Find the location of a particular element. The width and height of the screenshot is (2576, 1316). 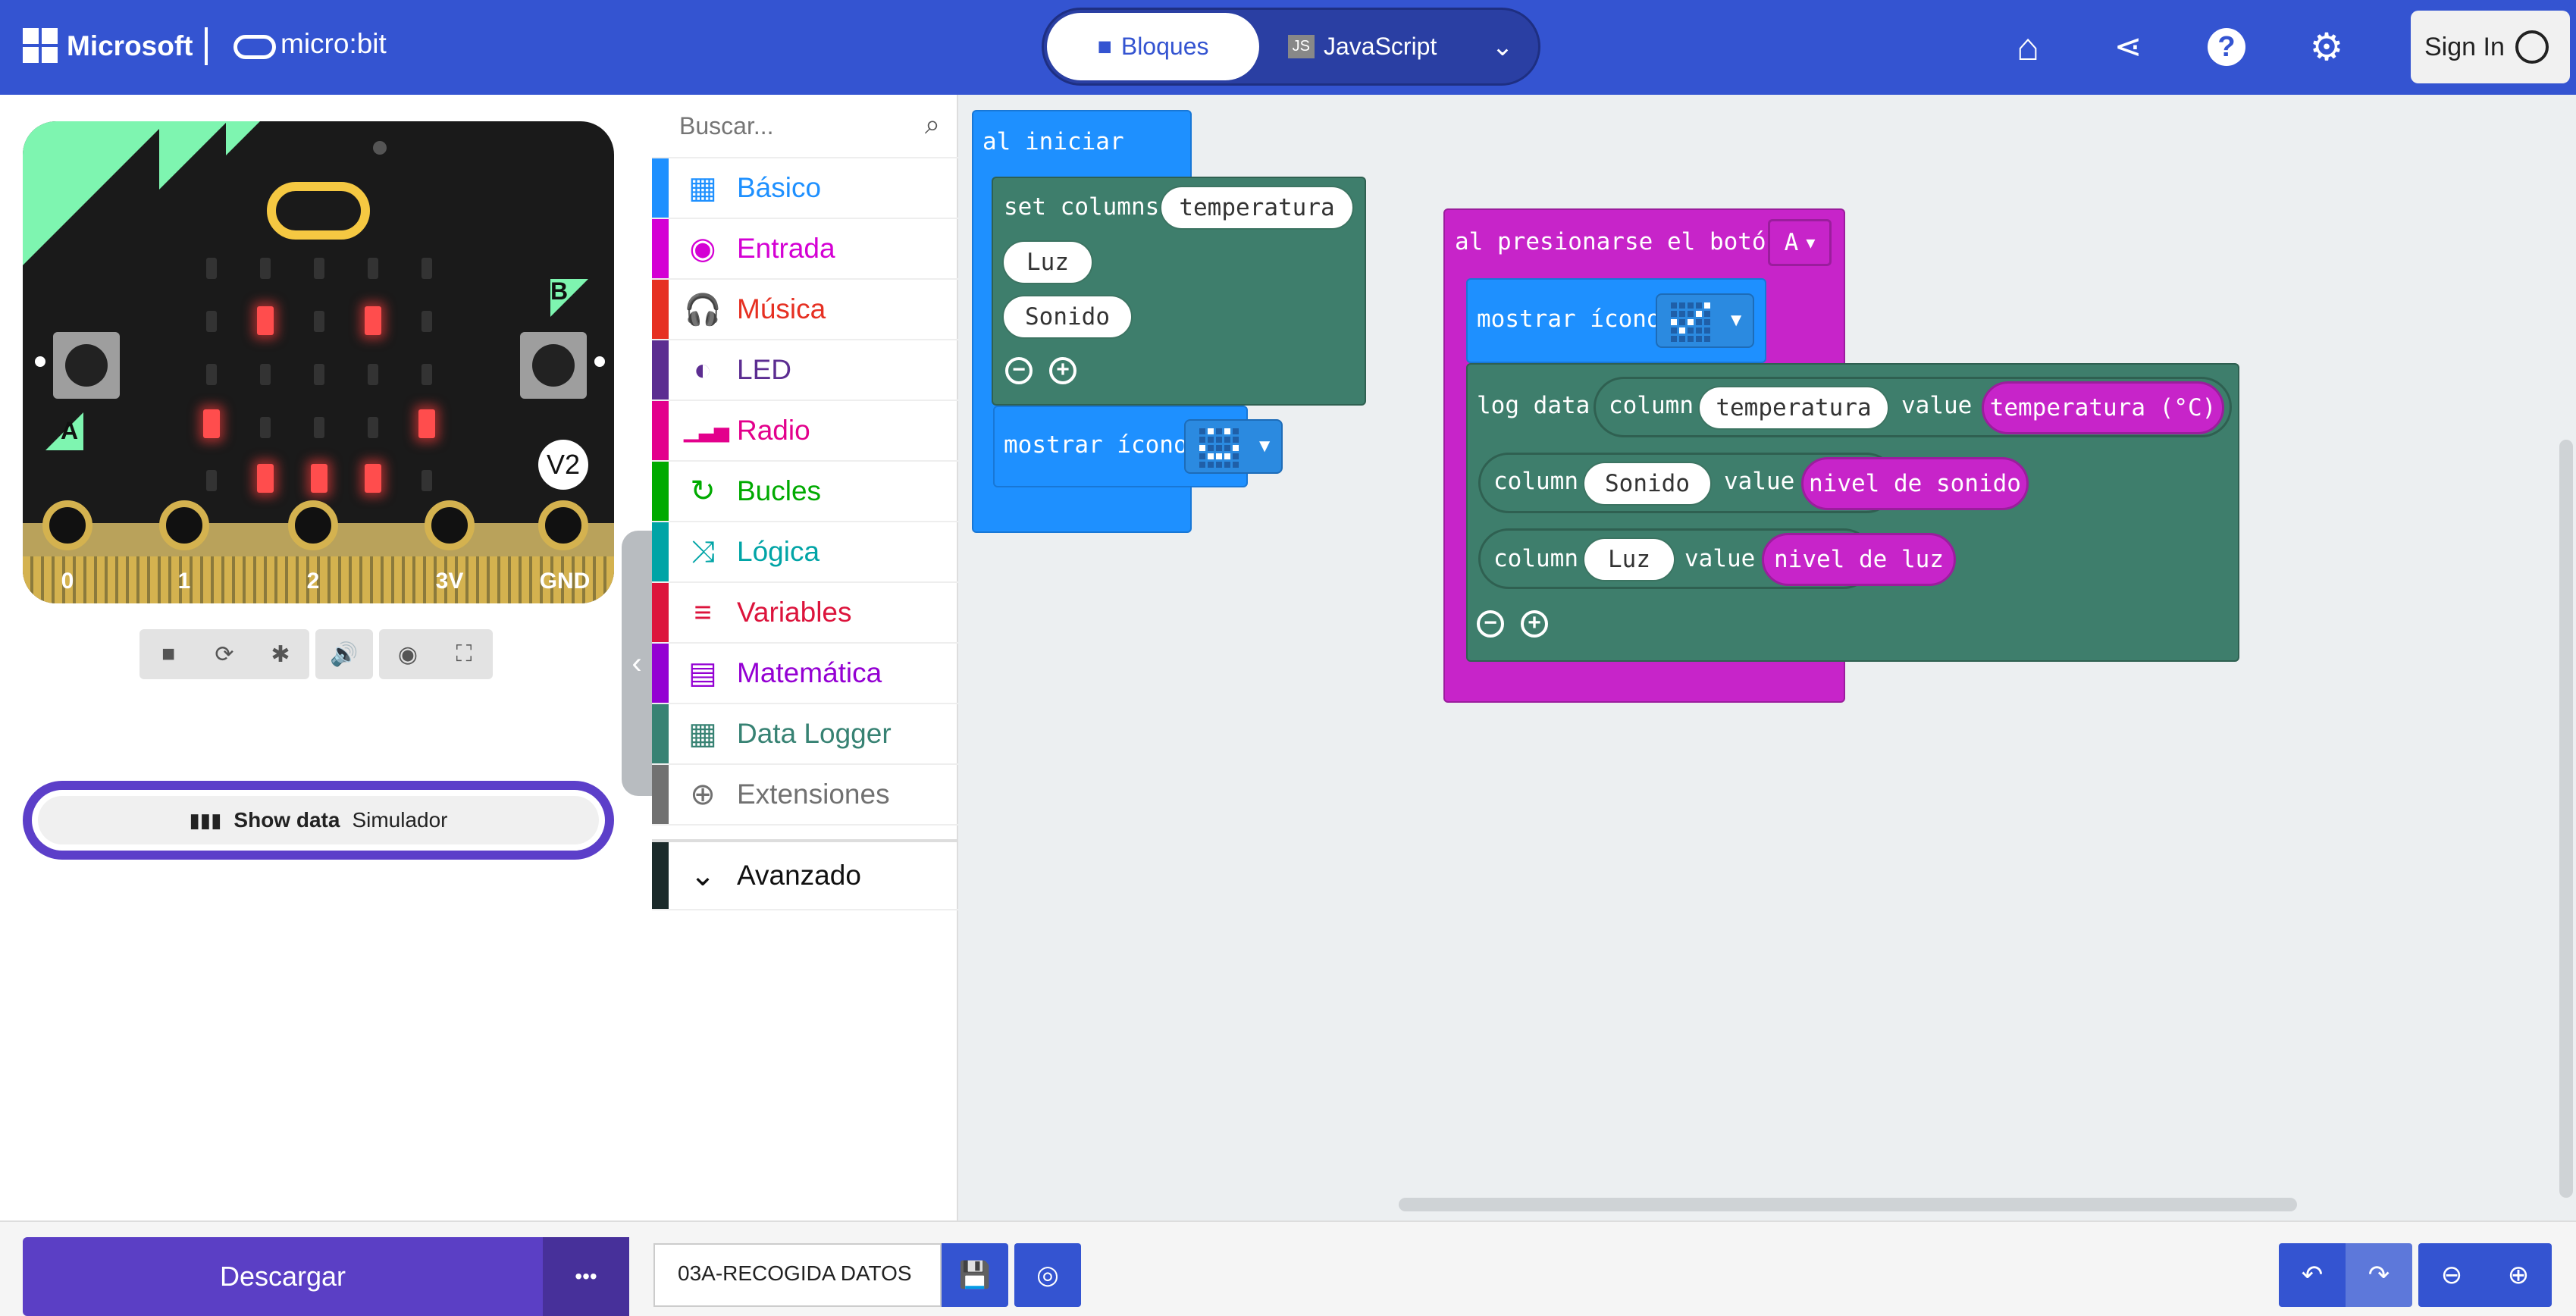

button-b is located at coordinates (553, 365).